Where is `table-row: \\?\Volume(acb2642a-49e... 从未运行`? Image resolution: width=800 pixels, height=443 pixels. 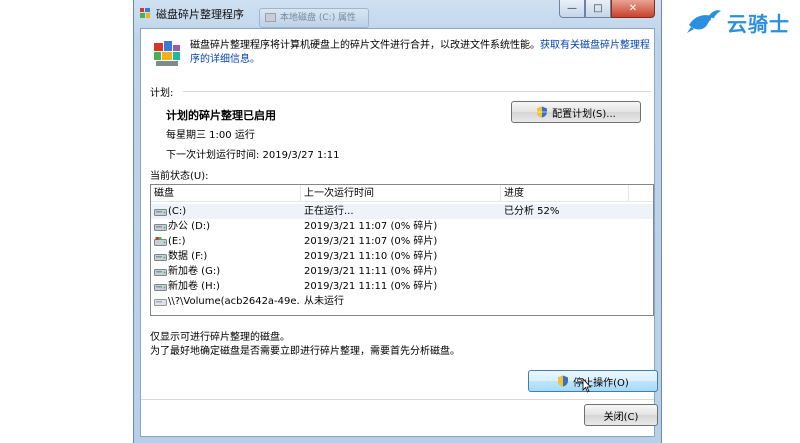
table-row: \\?\Volume(acb2642a-49e... 从未运行 is located at coordinates (402, 301).